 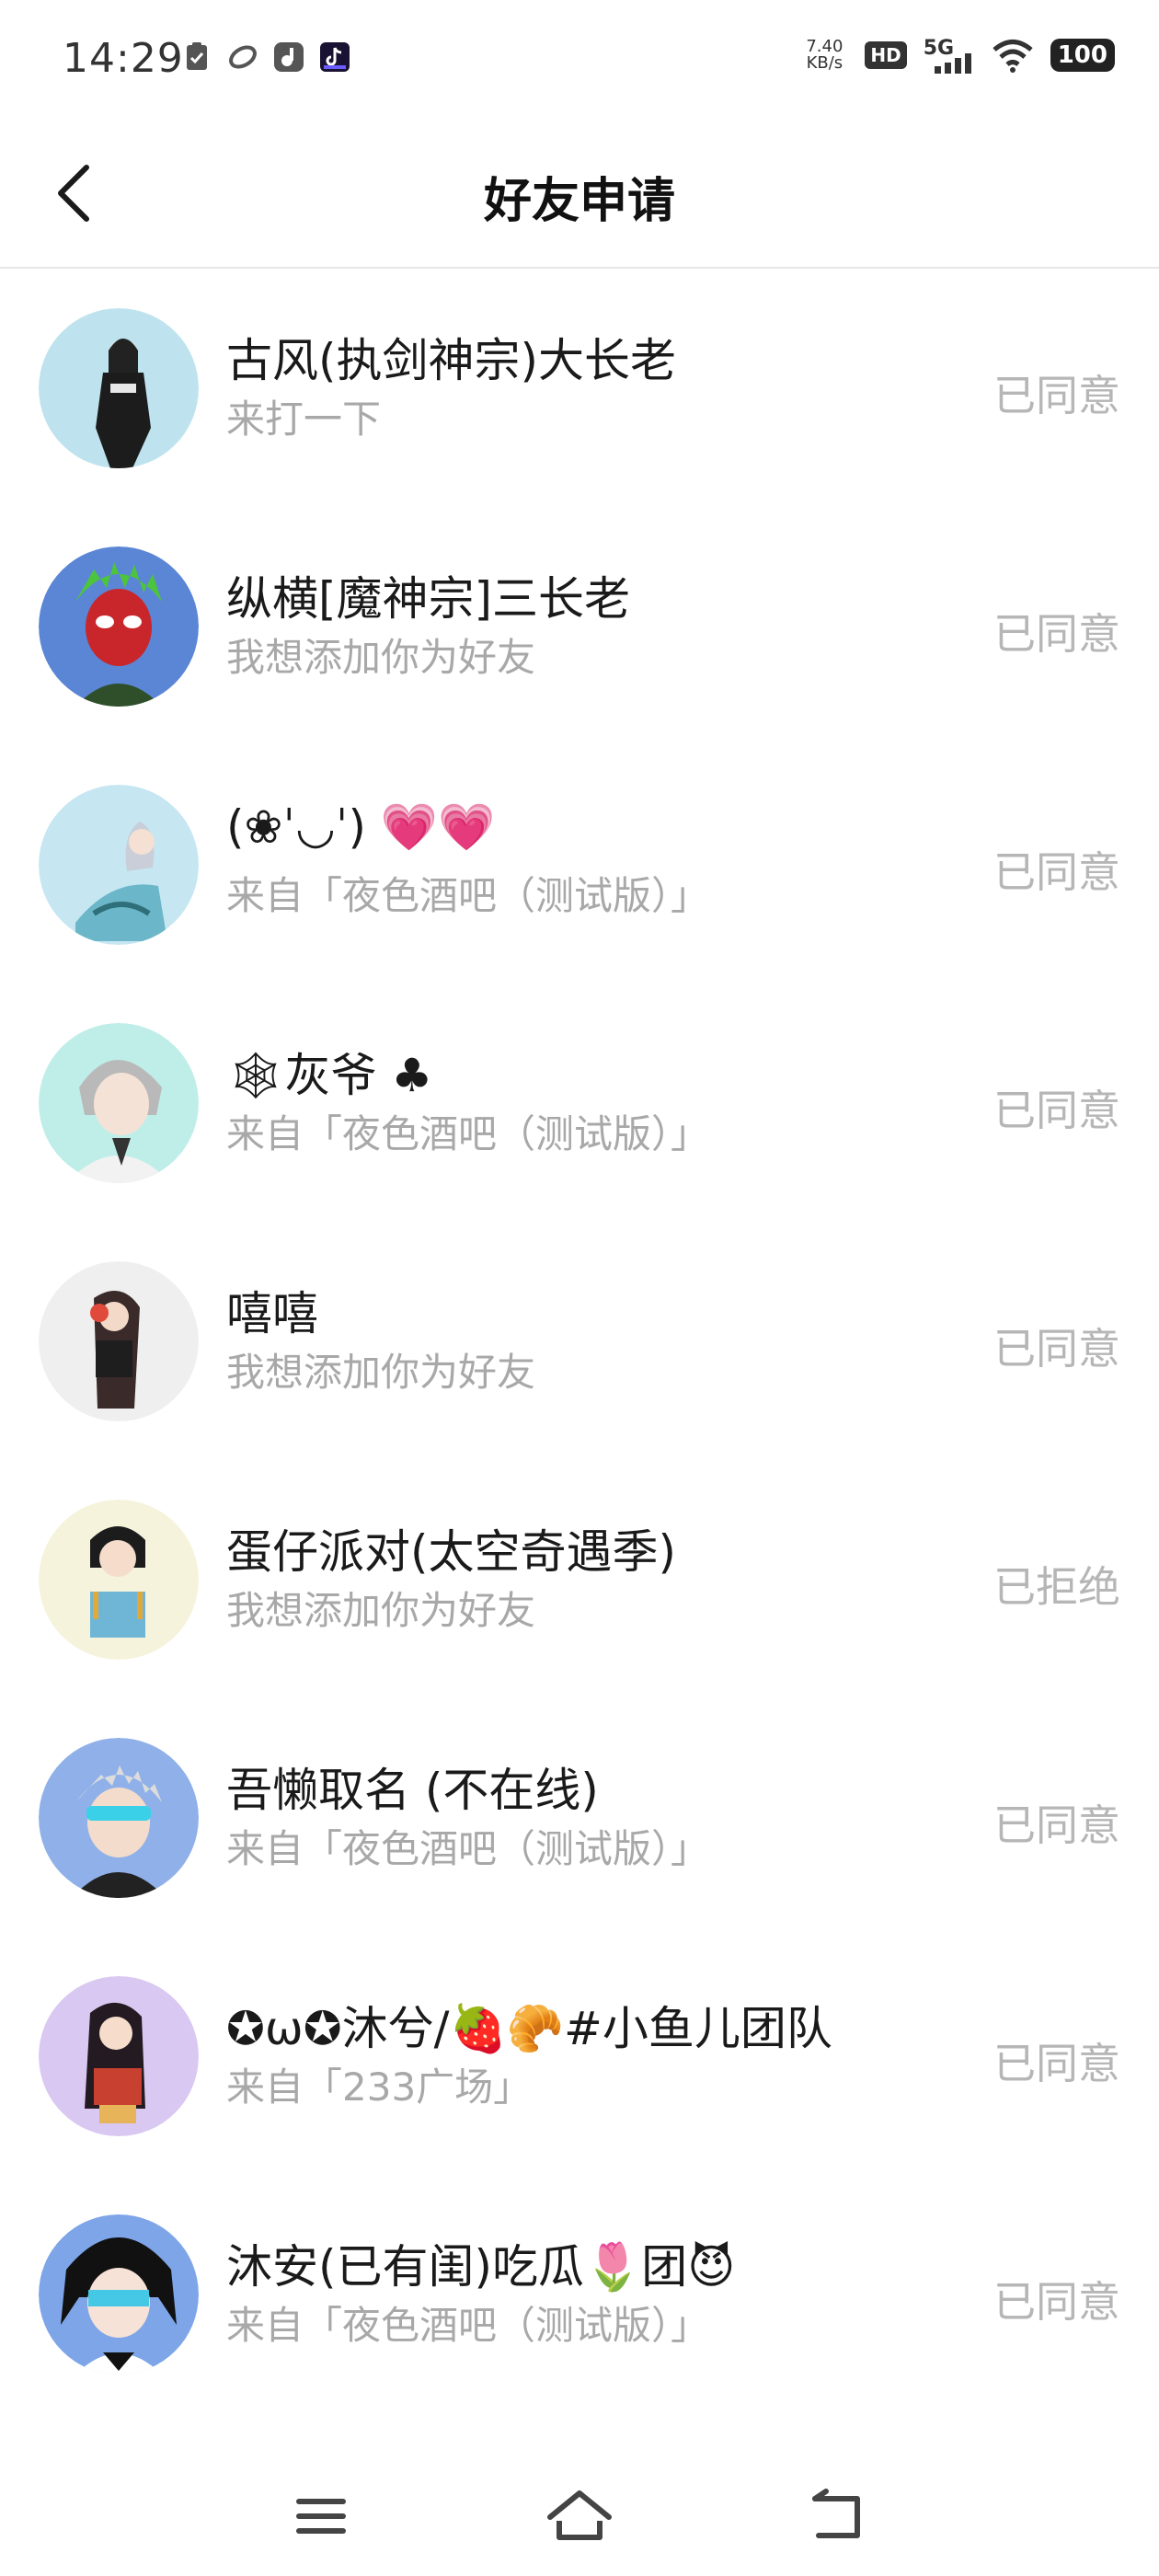 What do you see at coordinates (412, 1790) in the screenshot?
I see `request-name: 吾懒取名 (不在线)` at bounding box center [412, 1790].